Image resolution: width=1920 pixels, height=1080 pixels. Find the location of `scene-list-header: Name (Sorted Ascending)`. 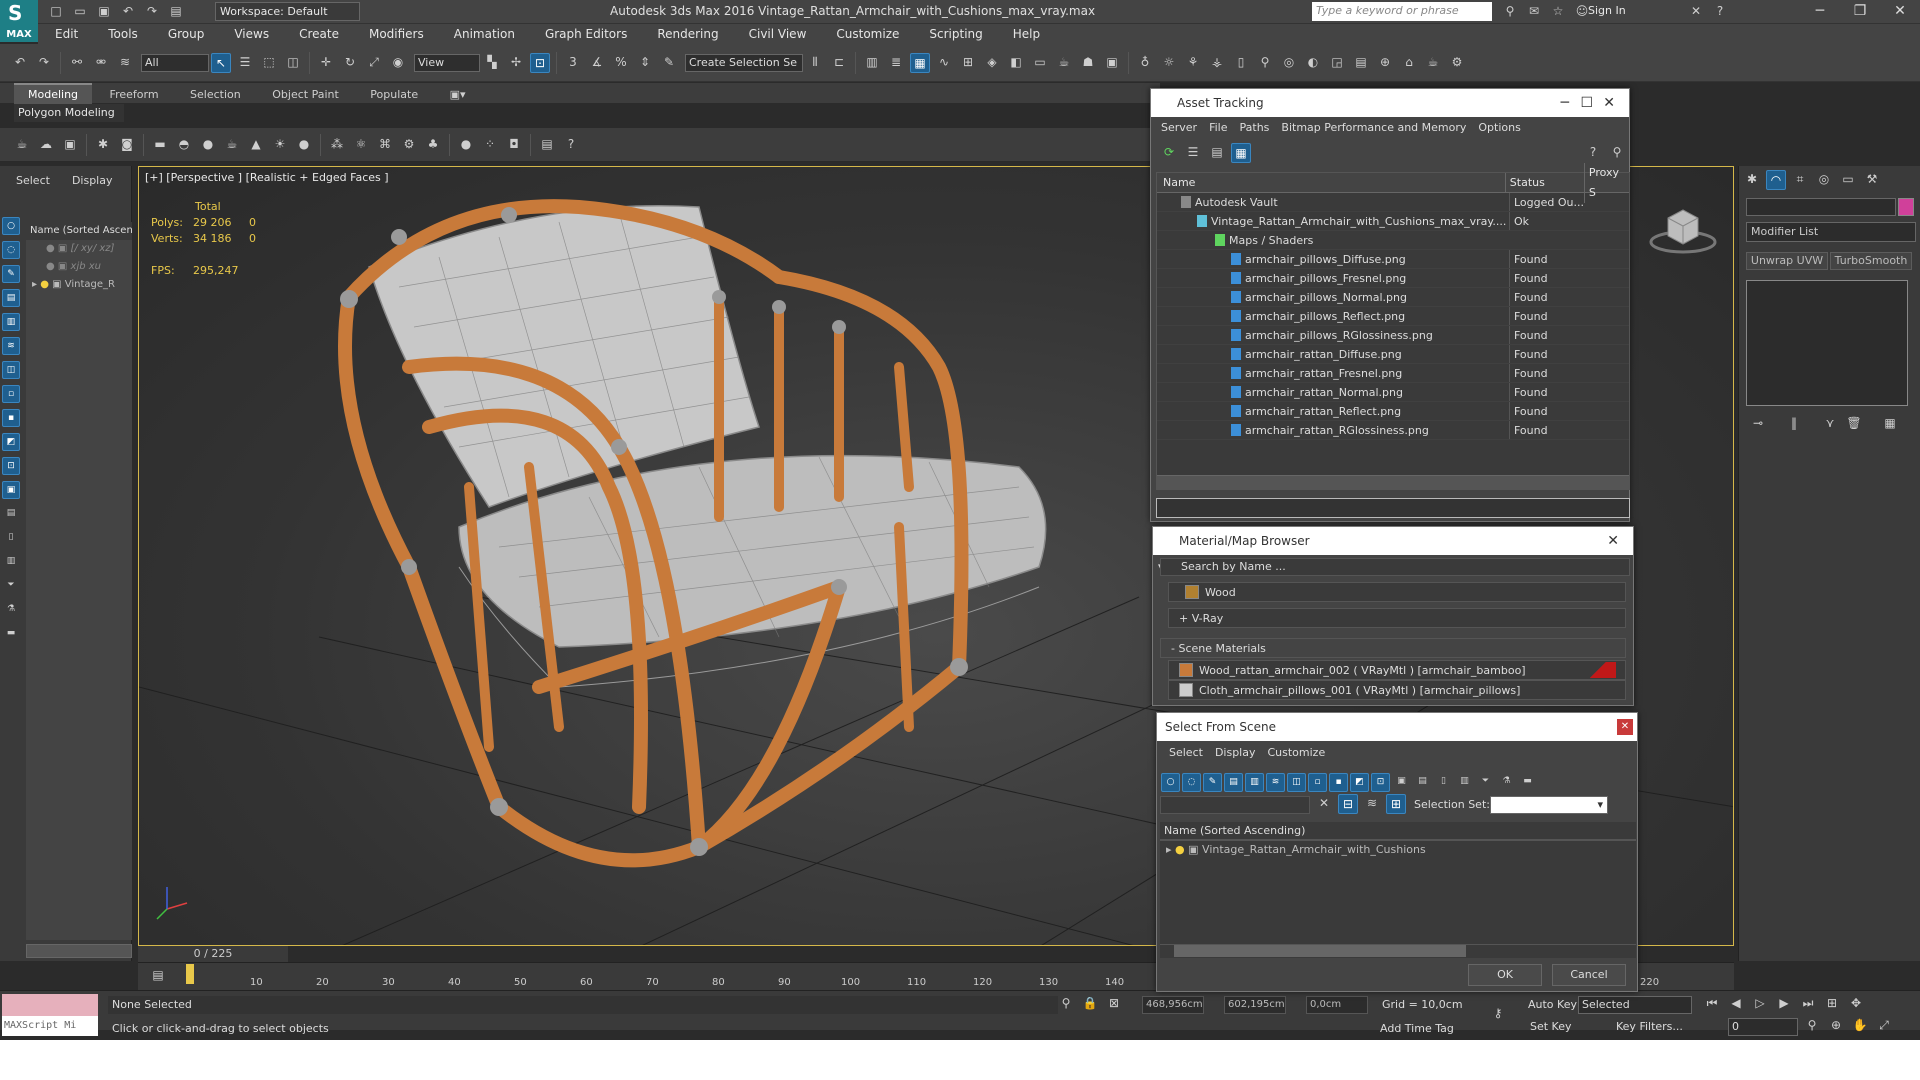

scene-list-header: Name (Sorted Ascending) is located at coordinates (1398, 831).